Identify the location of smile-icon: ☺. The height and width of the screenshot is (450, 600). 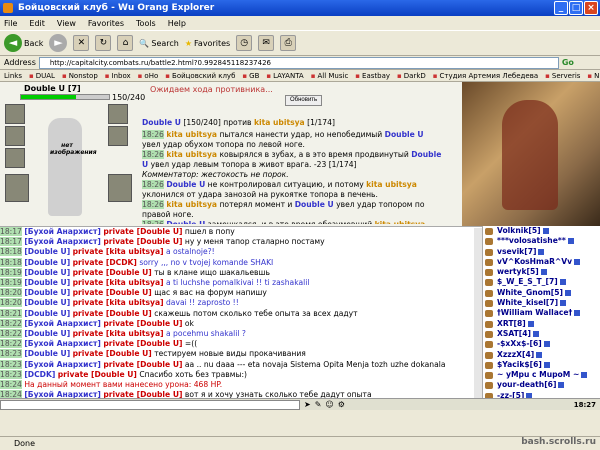
(329, 404).